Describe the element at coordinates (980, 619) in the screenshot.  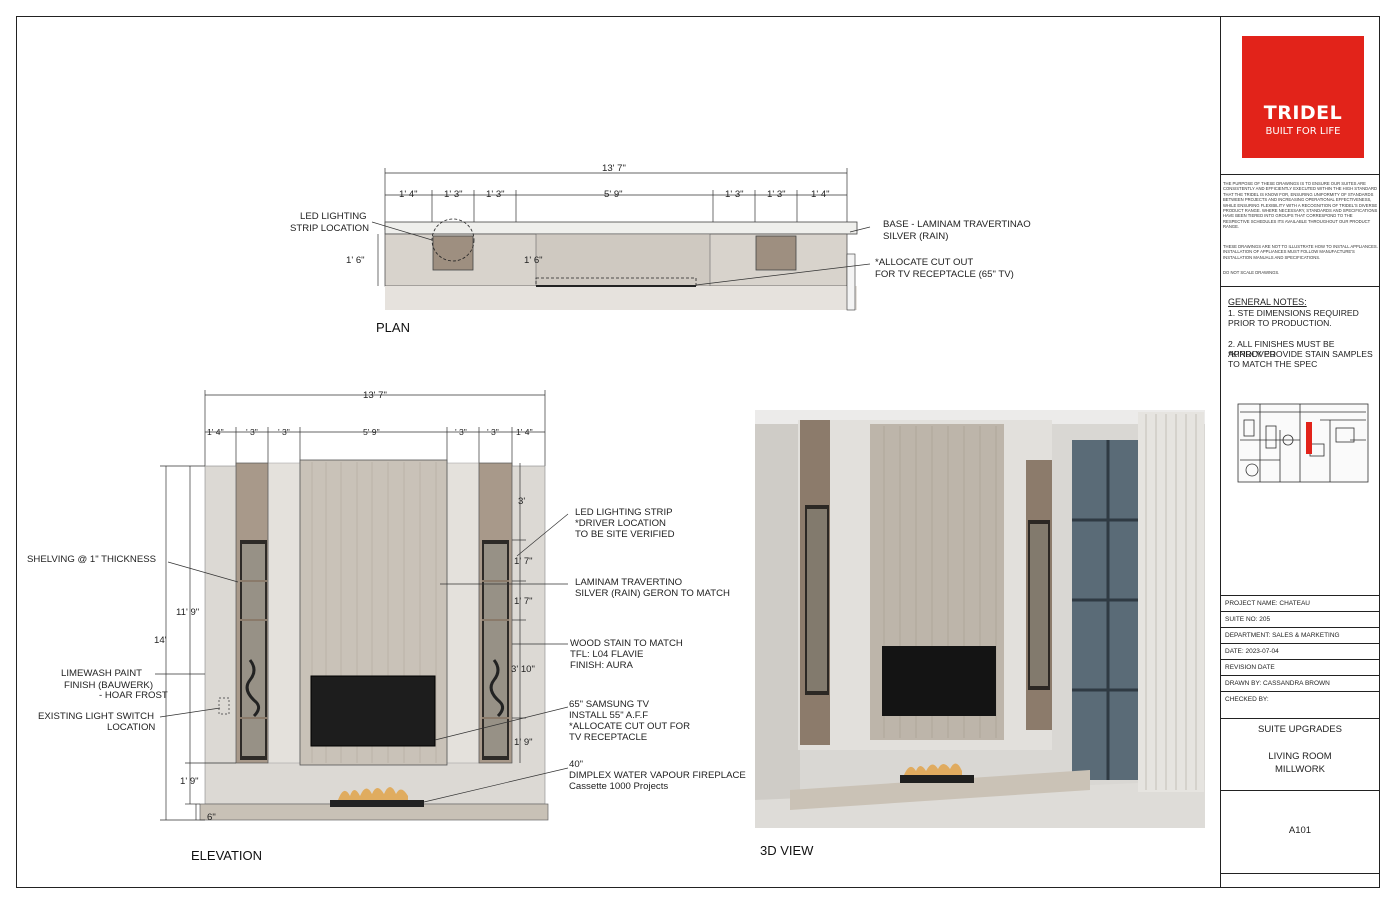
I see `3d-render` at that location.